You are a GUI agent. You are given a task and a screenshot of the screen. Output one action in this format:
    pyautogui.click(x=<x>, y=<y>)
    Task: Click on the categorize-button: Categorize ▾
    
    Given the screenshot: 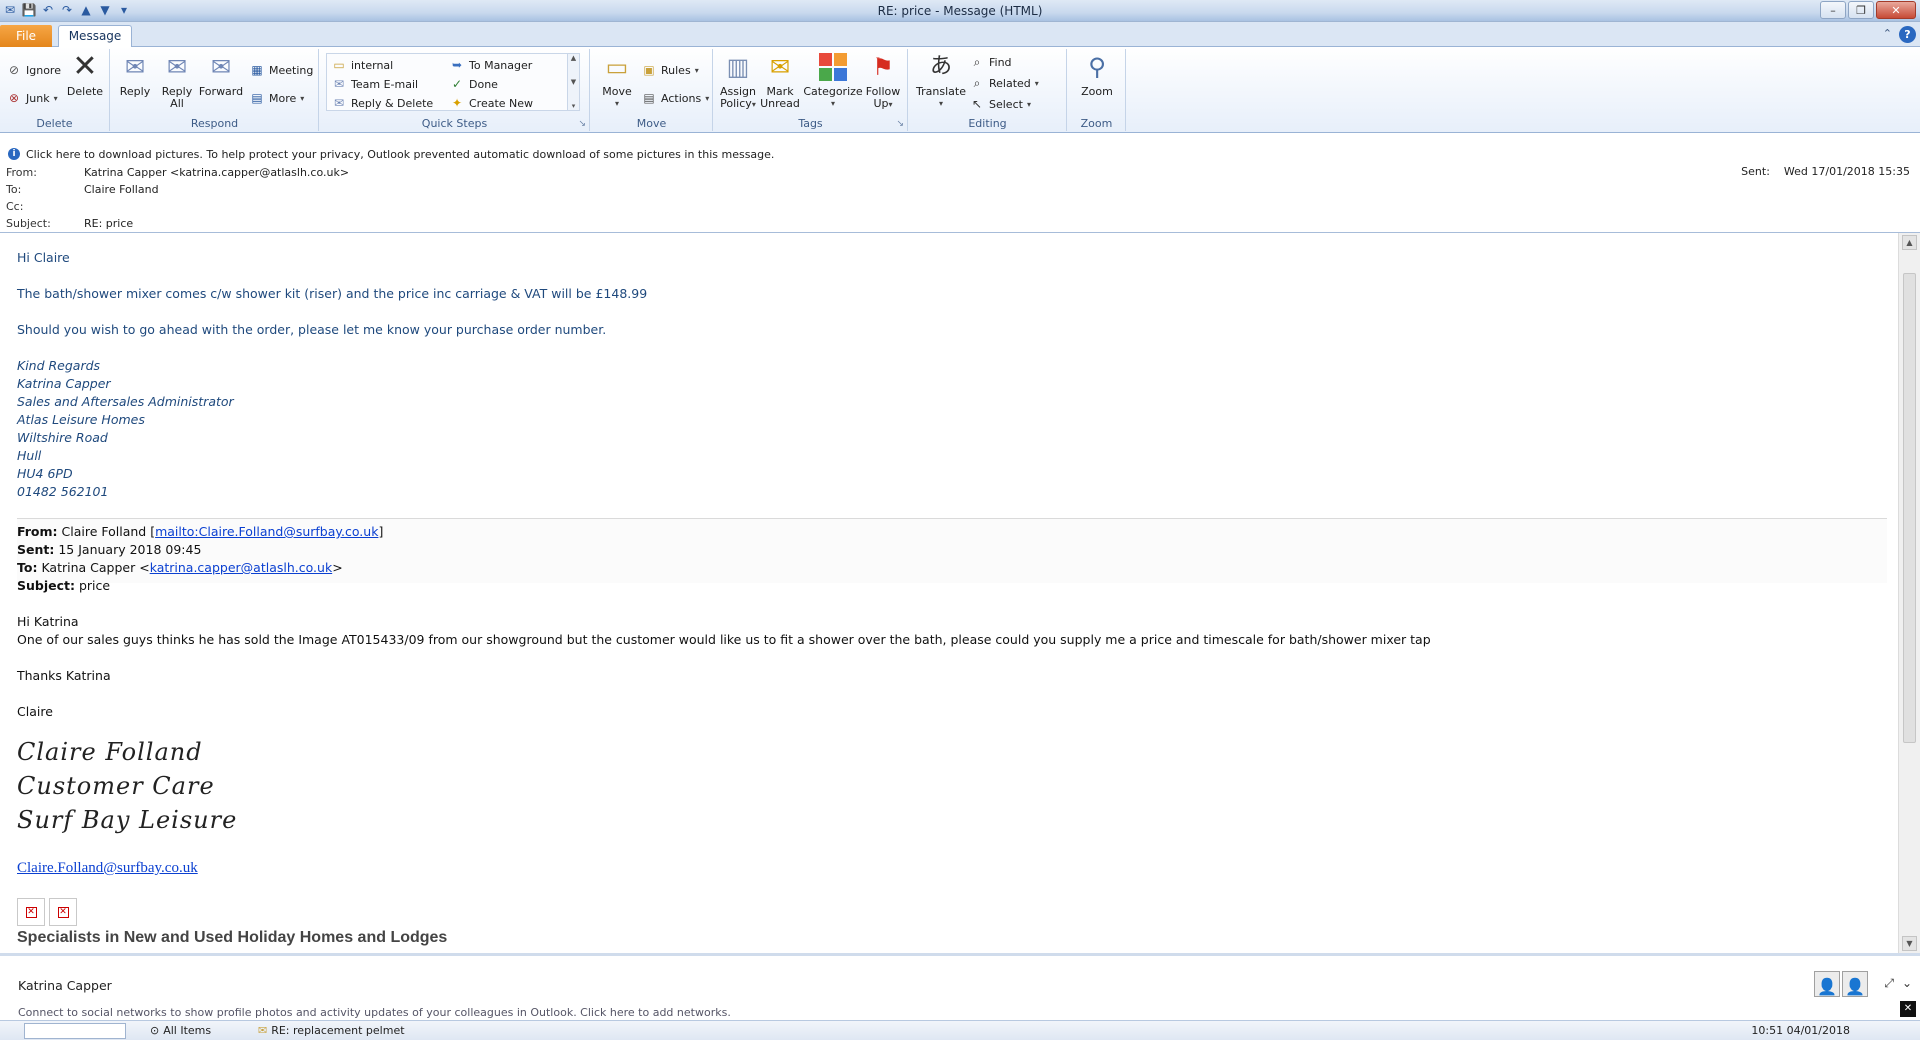 What is the action you would take?
    pyautogui.click(x=833, y=80)
    